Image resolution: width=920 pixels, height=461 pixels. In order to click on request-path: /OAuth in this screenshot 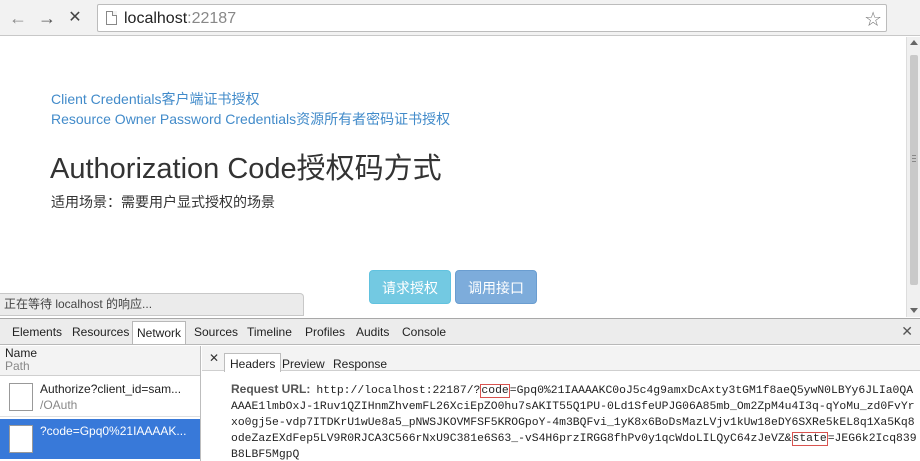, I will do `click(59, 405)`.